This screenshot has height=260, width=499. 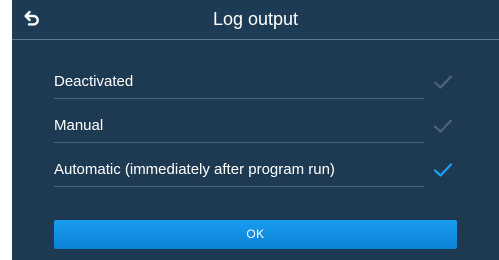 I want to click on check-icon-selected, so click(x=443, y=170).